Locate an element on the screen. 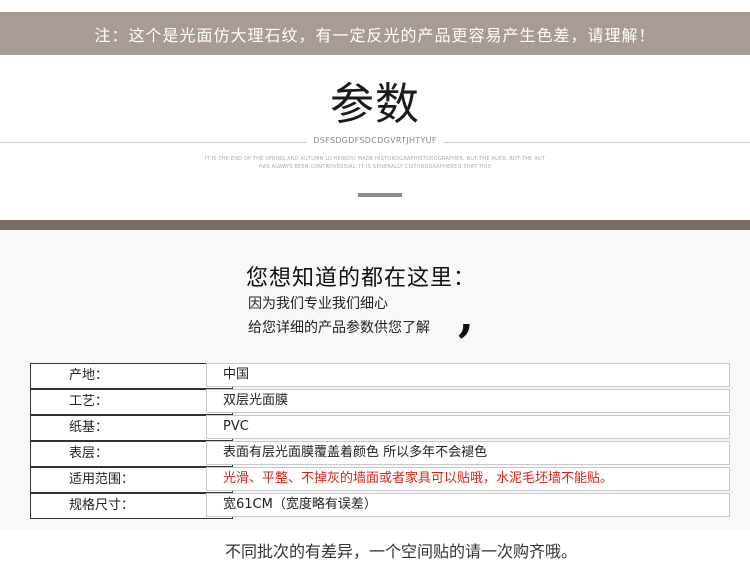 Image resolution: width=750 pixels, height=570 pixels. spec-value: PVC is located at coordinates (468, 427).